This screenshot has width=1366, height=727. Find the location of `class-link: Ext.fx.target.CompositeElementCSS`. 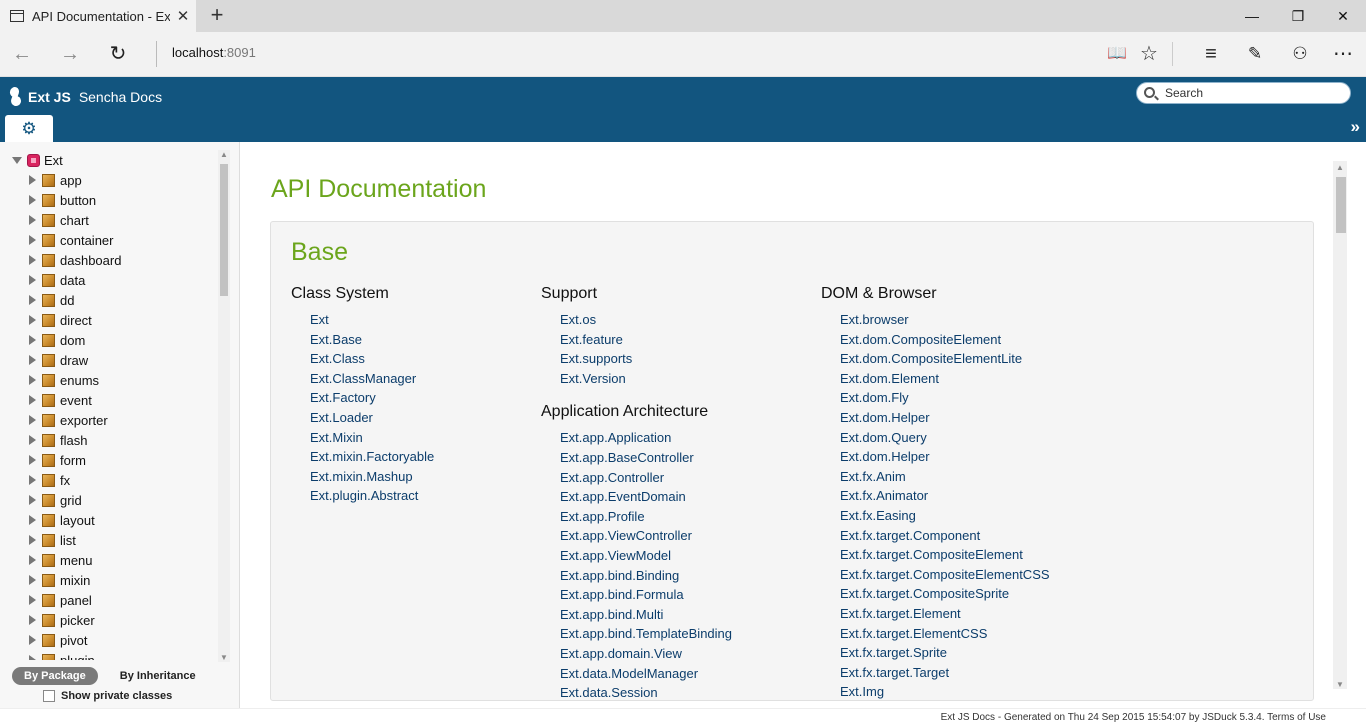

class-link: Ext.fx.target.CompositeElementCSS is located at coordinates (935, 577).